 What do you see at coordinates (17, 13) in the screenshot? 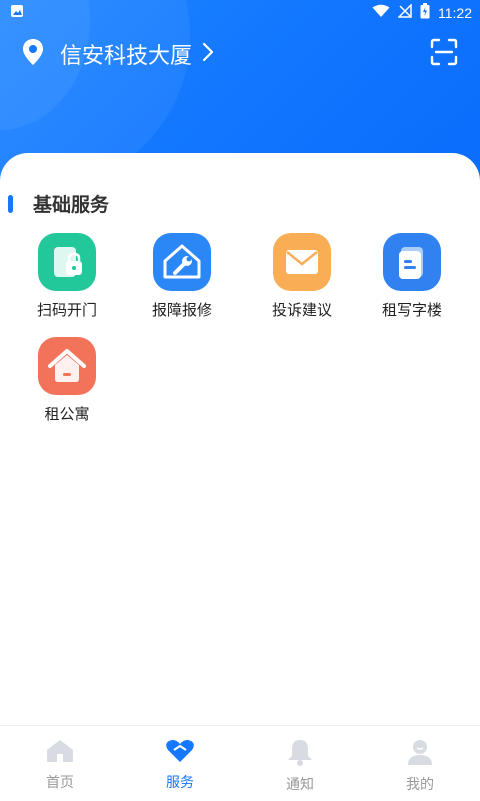
I see `image-icon` at bounding box center [17, 13].